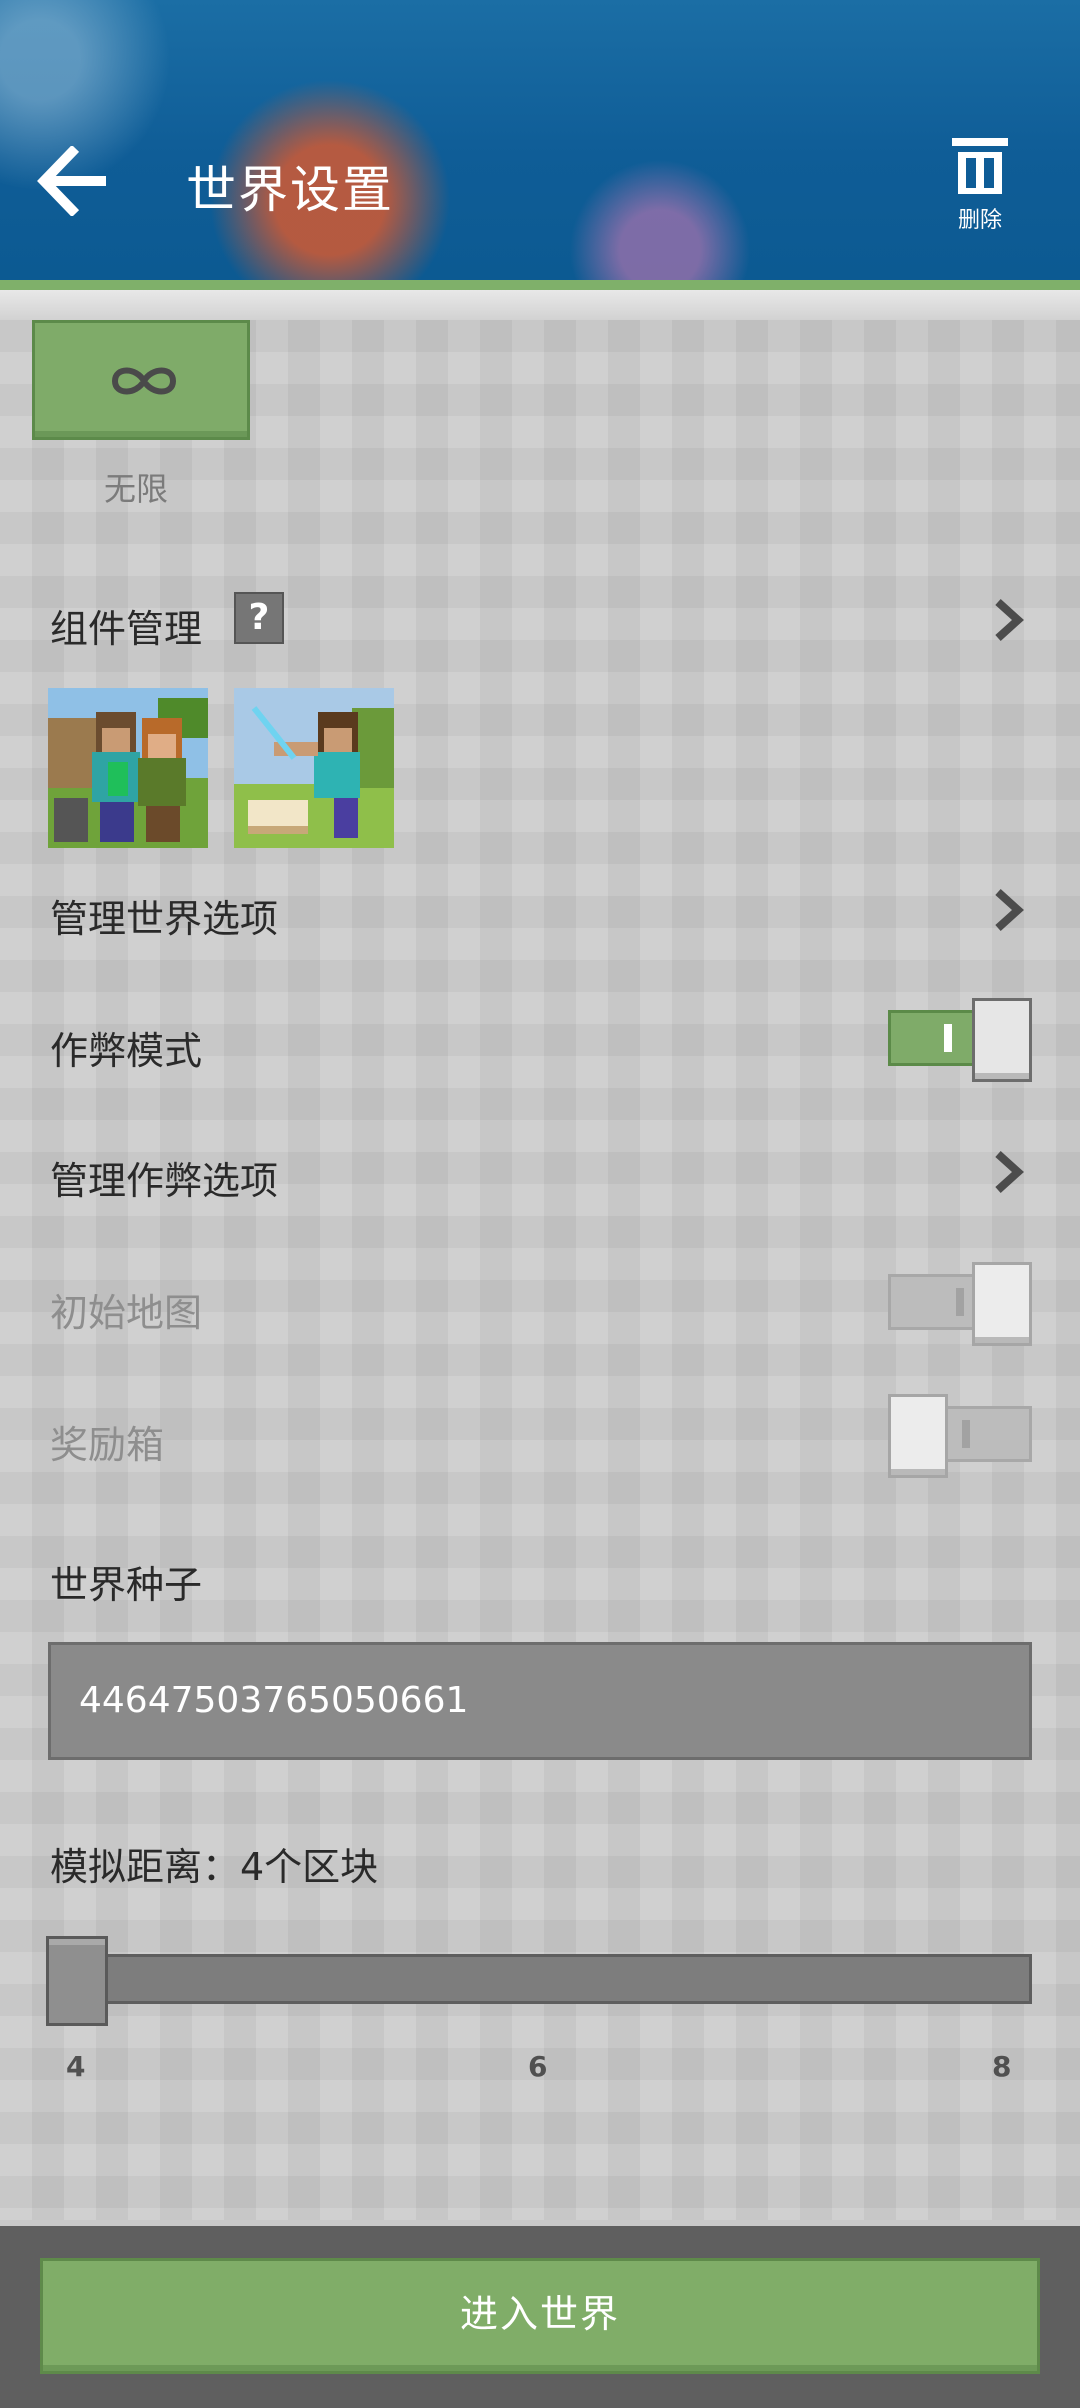 The image size is (1080, 2408). I want to click on world-seed-input: 44647503765050661, so click(540, 1701).